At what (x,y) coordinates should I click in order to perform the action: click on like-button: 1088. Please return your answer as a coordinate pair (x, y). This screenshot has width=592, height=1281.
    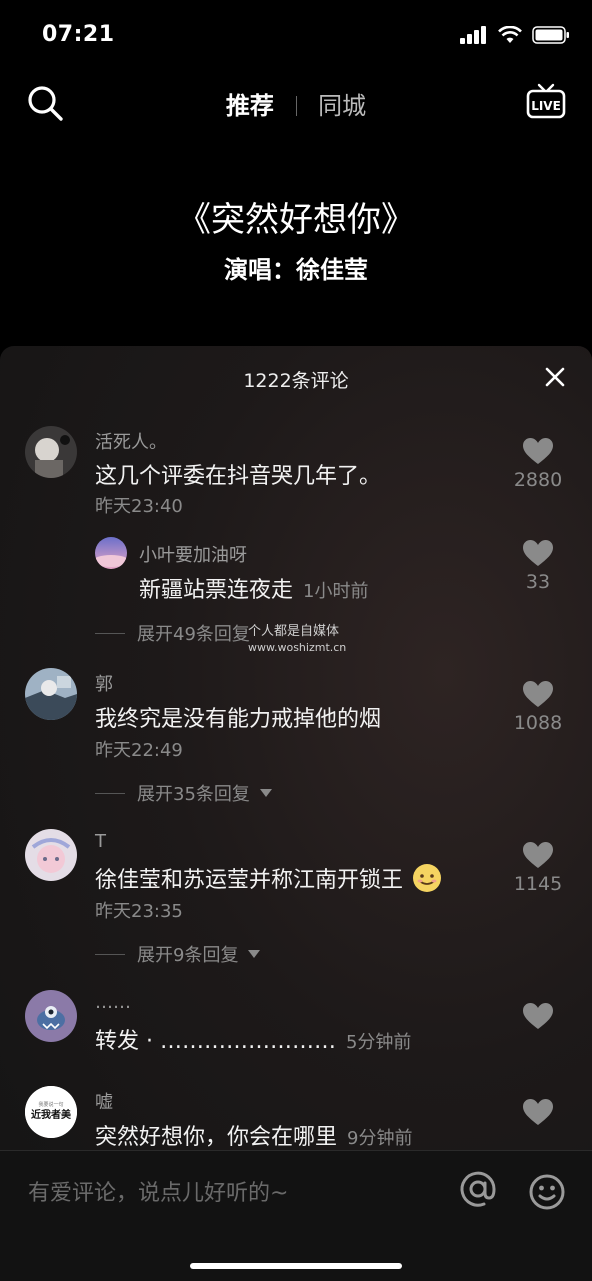
    Looking at the image, I should click on (538, 707).